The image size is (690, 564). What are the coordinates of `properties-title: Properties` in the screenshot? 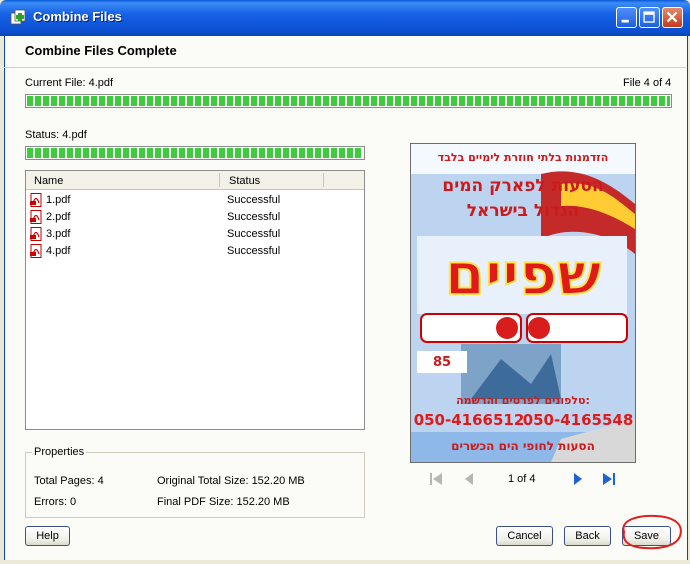 It's located at (59, 452).